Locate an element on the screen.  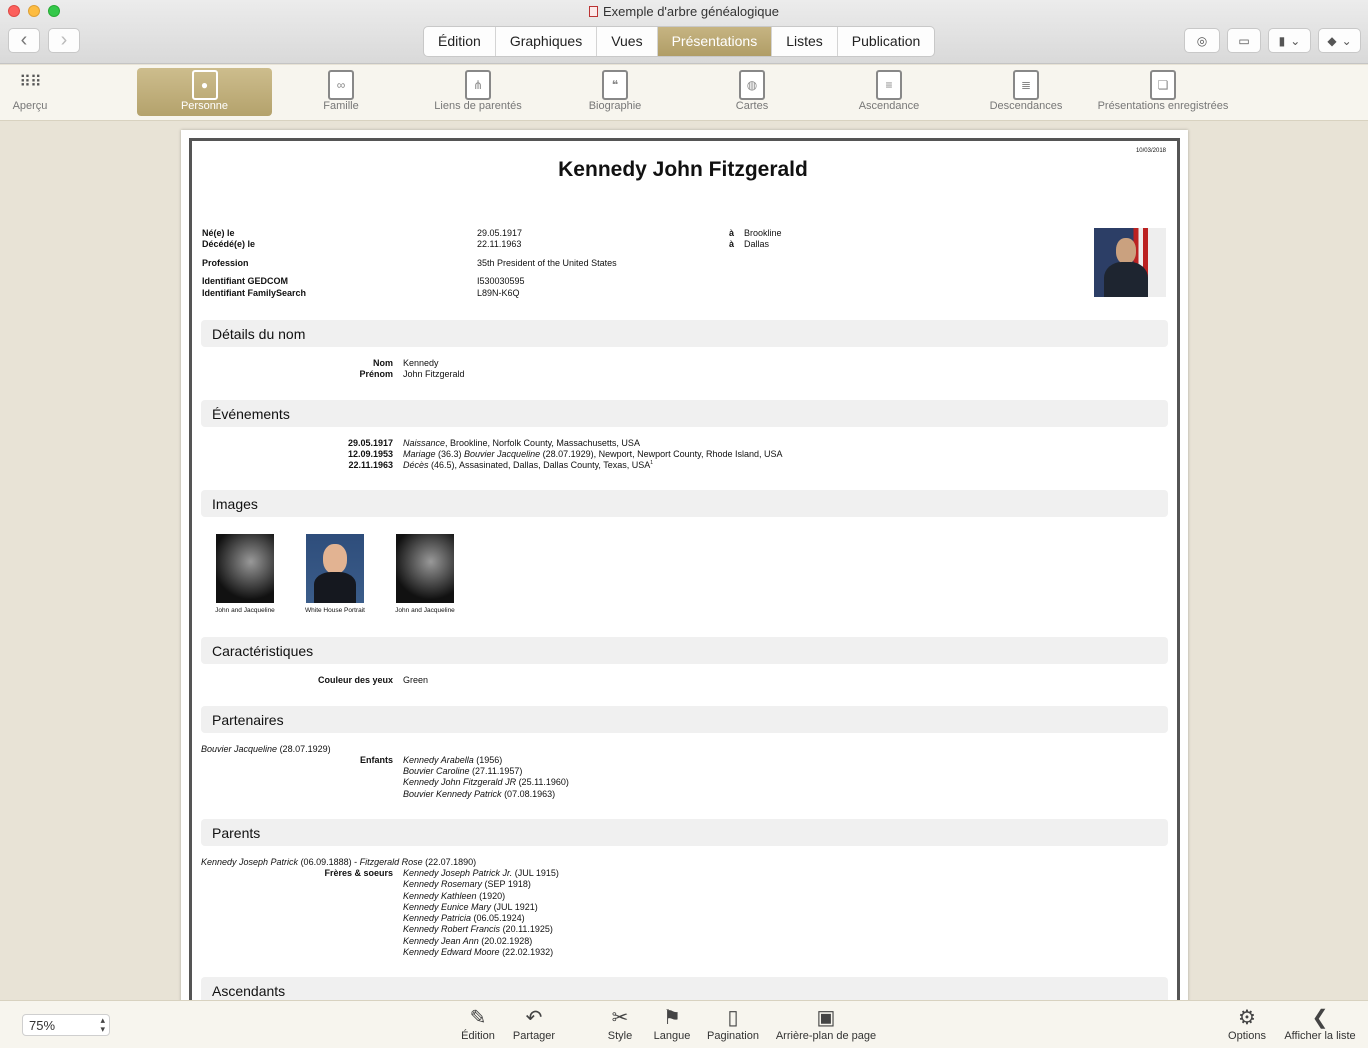
tool-ascendance: ≡ Ascendance is located at coordinates (889, 92).